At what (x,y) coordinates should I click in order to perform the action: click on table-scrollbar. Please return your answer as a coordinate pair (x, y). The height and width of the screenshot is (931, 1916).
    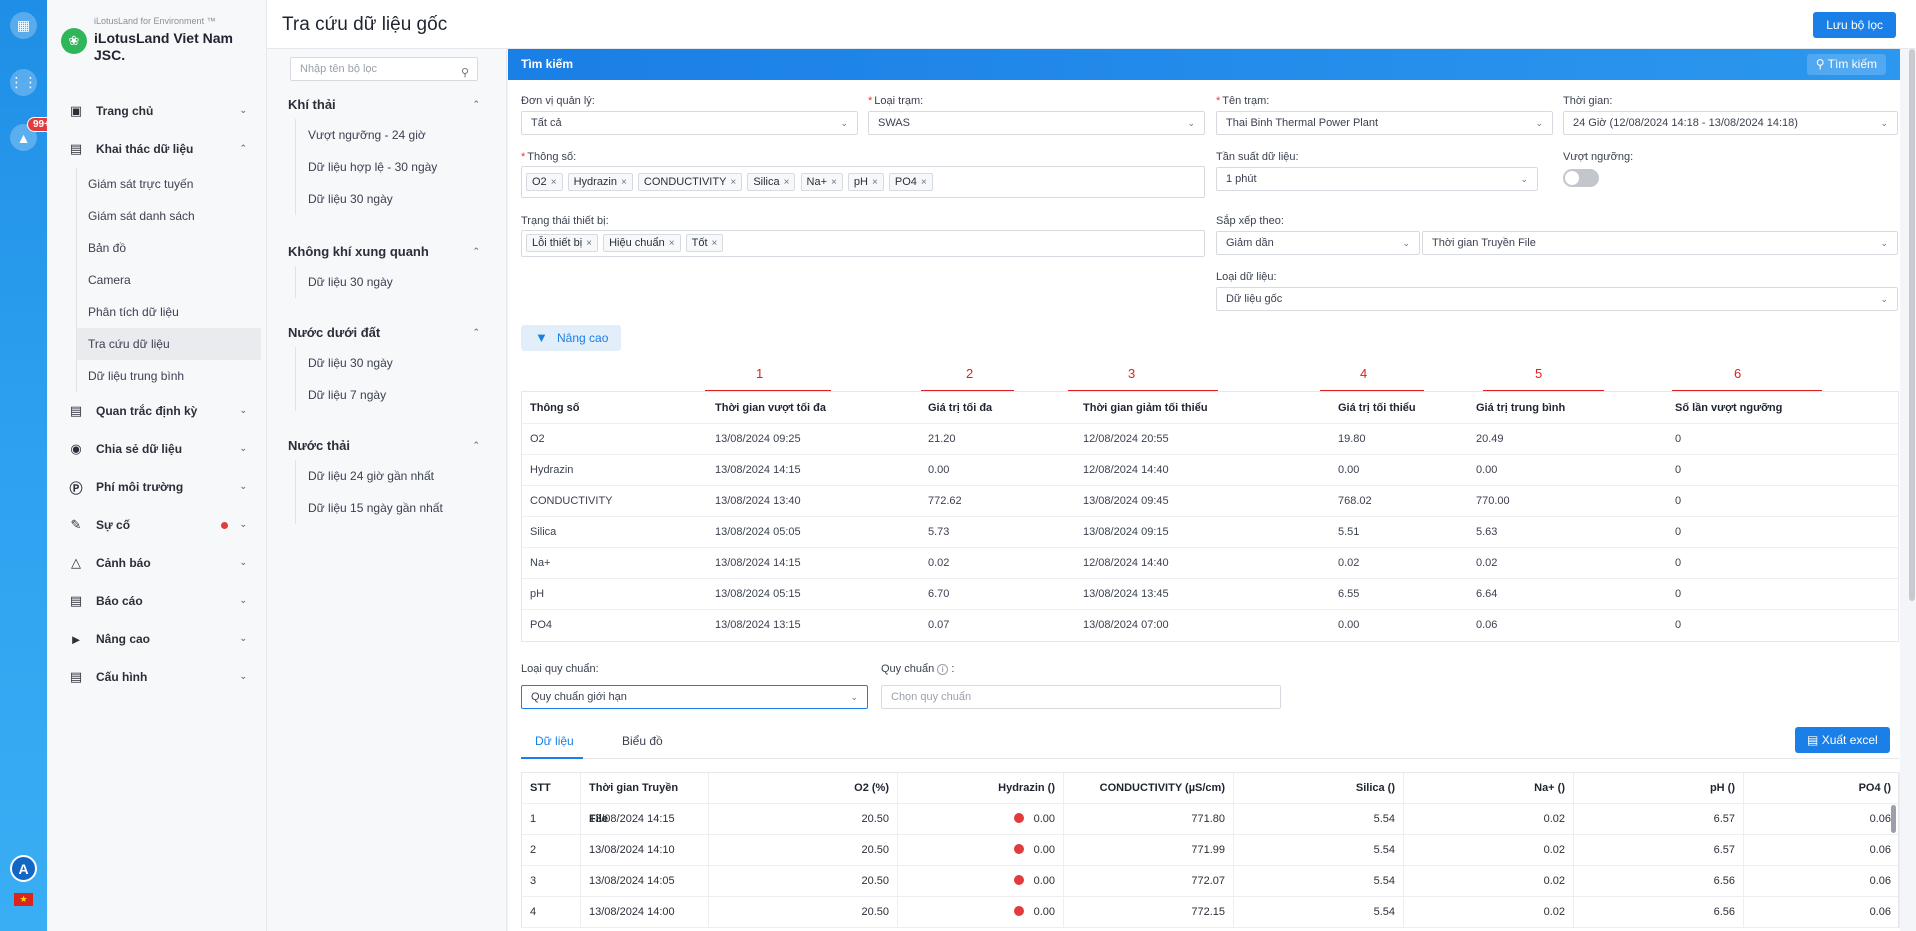
    Looking at the image, I should click on (1893, 819).